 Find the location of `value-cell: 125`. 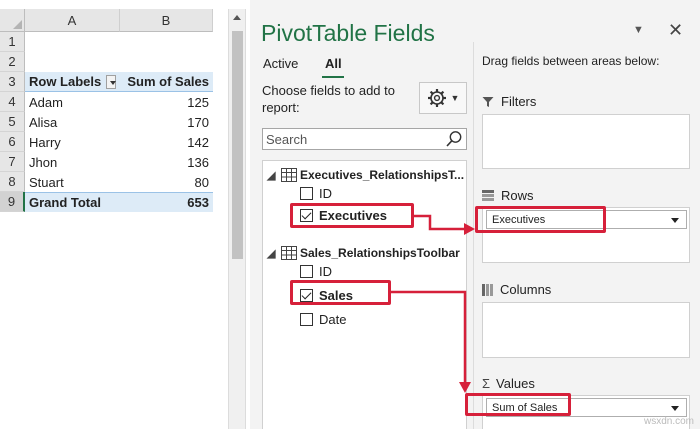

value-cell: 125 is located at coordinates (166, 102).